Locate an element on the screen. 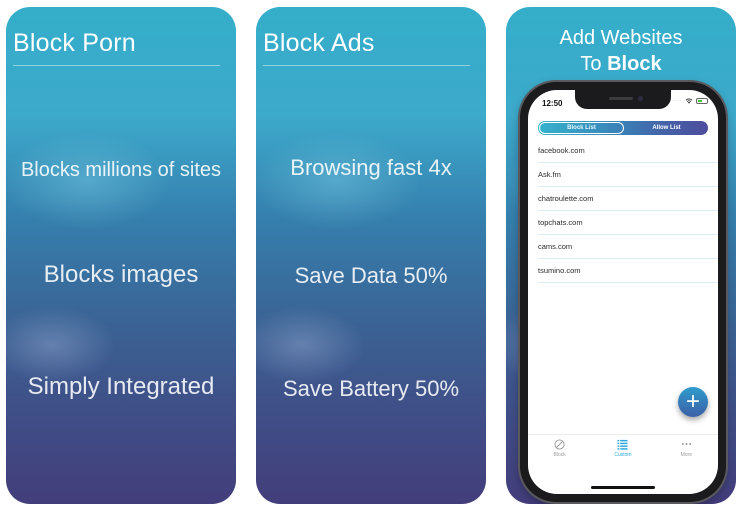  list-item: chatroulette.com is located at coordinates (628, 199).